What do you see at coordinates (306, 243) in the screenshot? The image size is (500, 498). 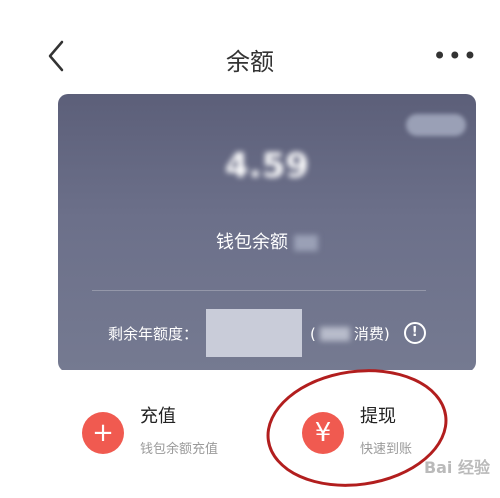 I see `balance-label-blurred` at bounding box center [306, 243].